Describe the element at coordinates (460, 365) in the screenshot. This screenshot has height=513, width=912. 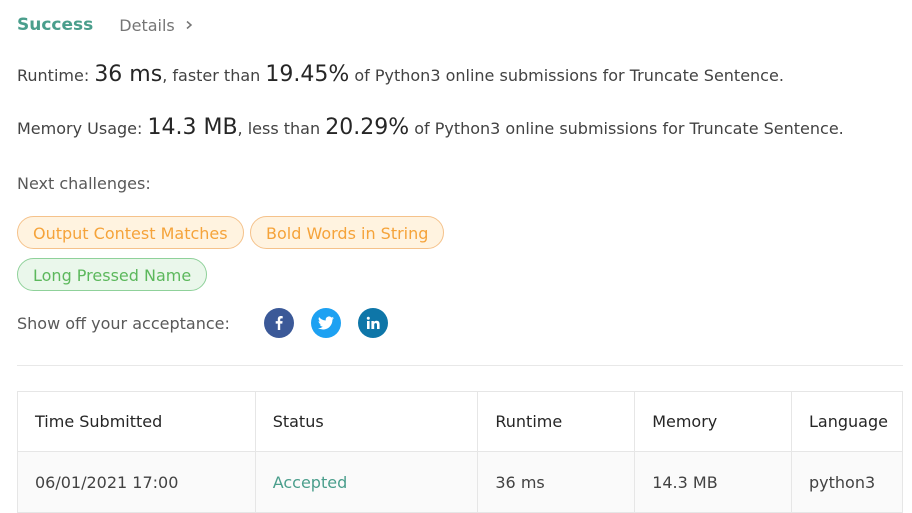
I see `section-divider` at that location.